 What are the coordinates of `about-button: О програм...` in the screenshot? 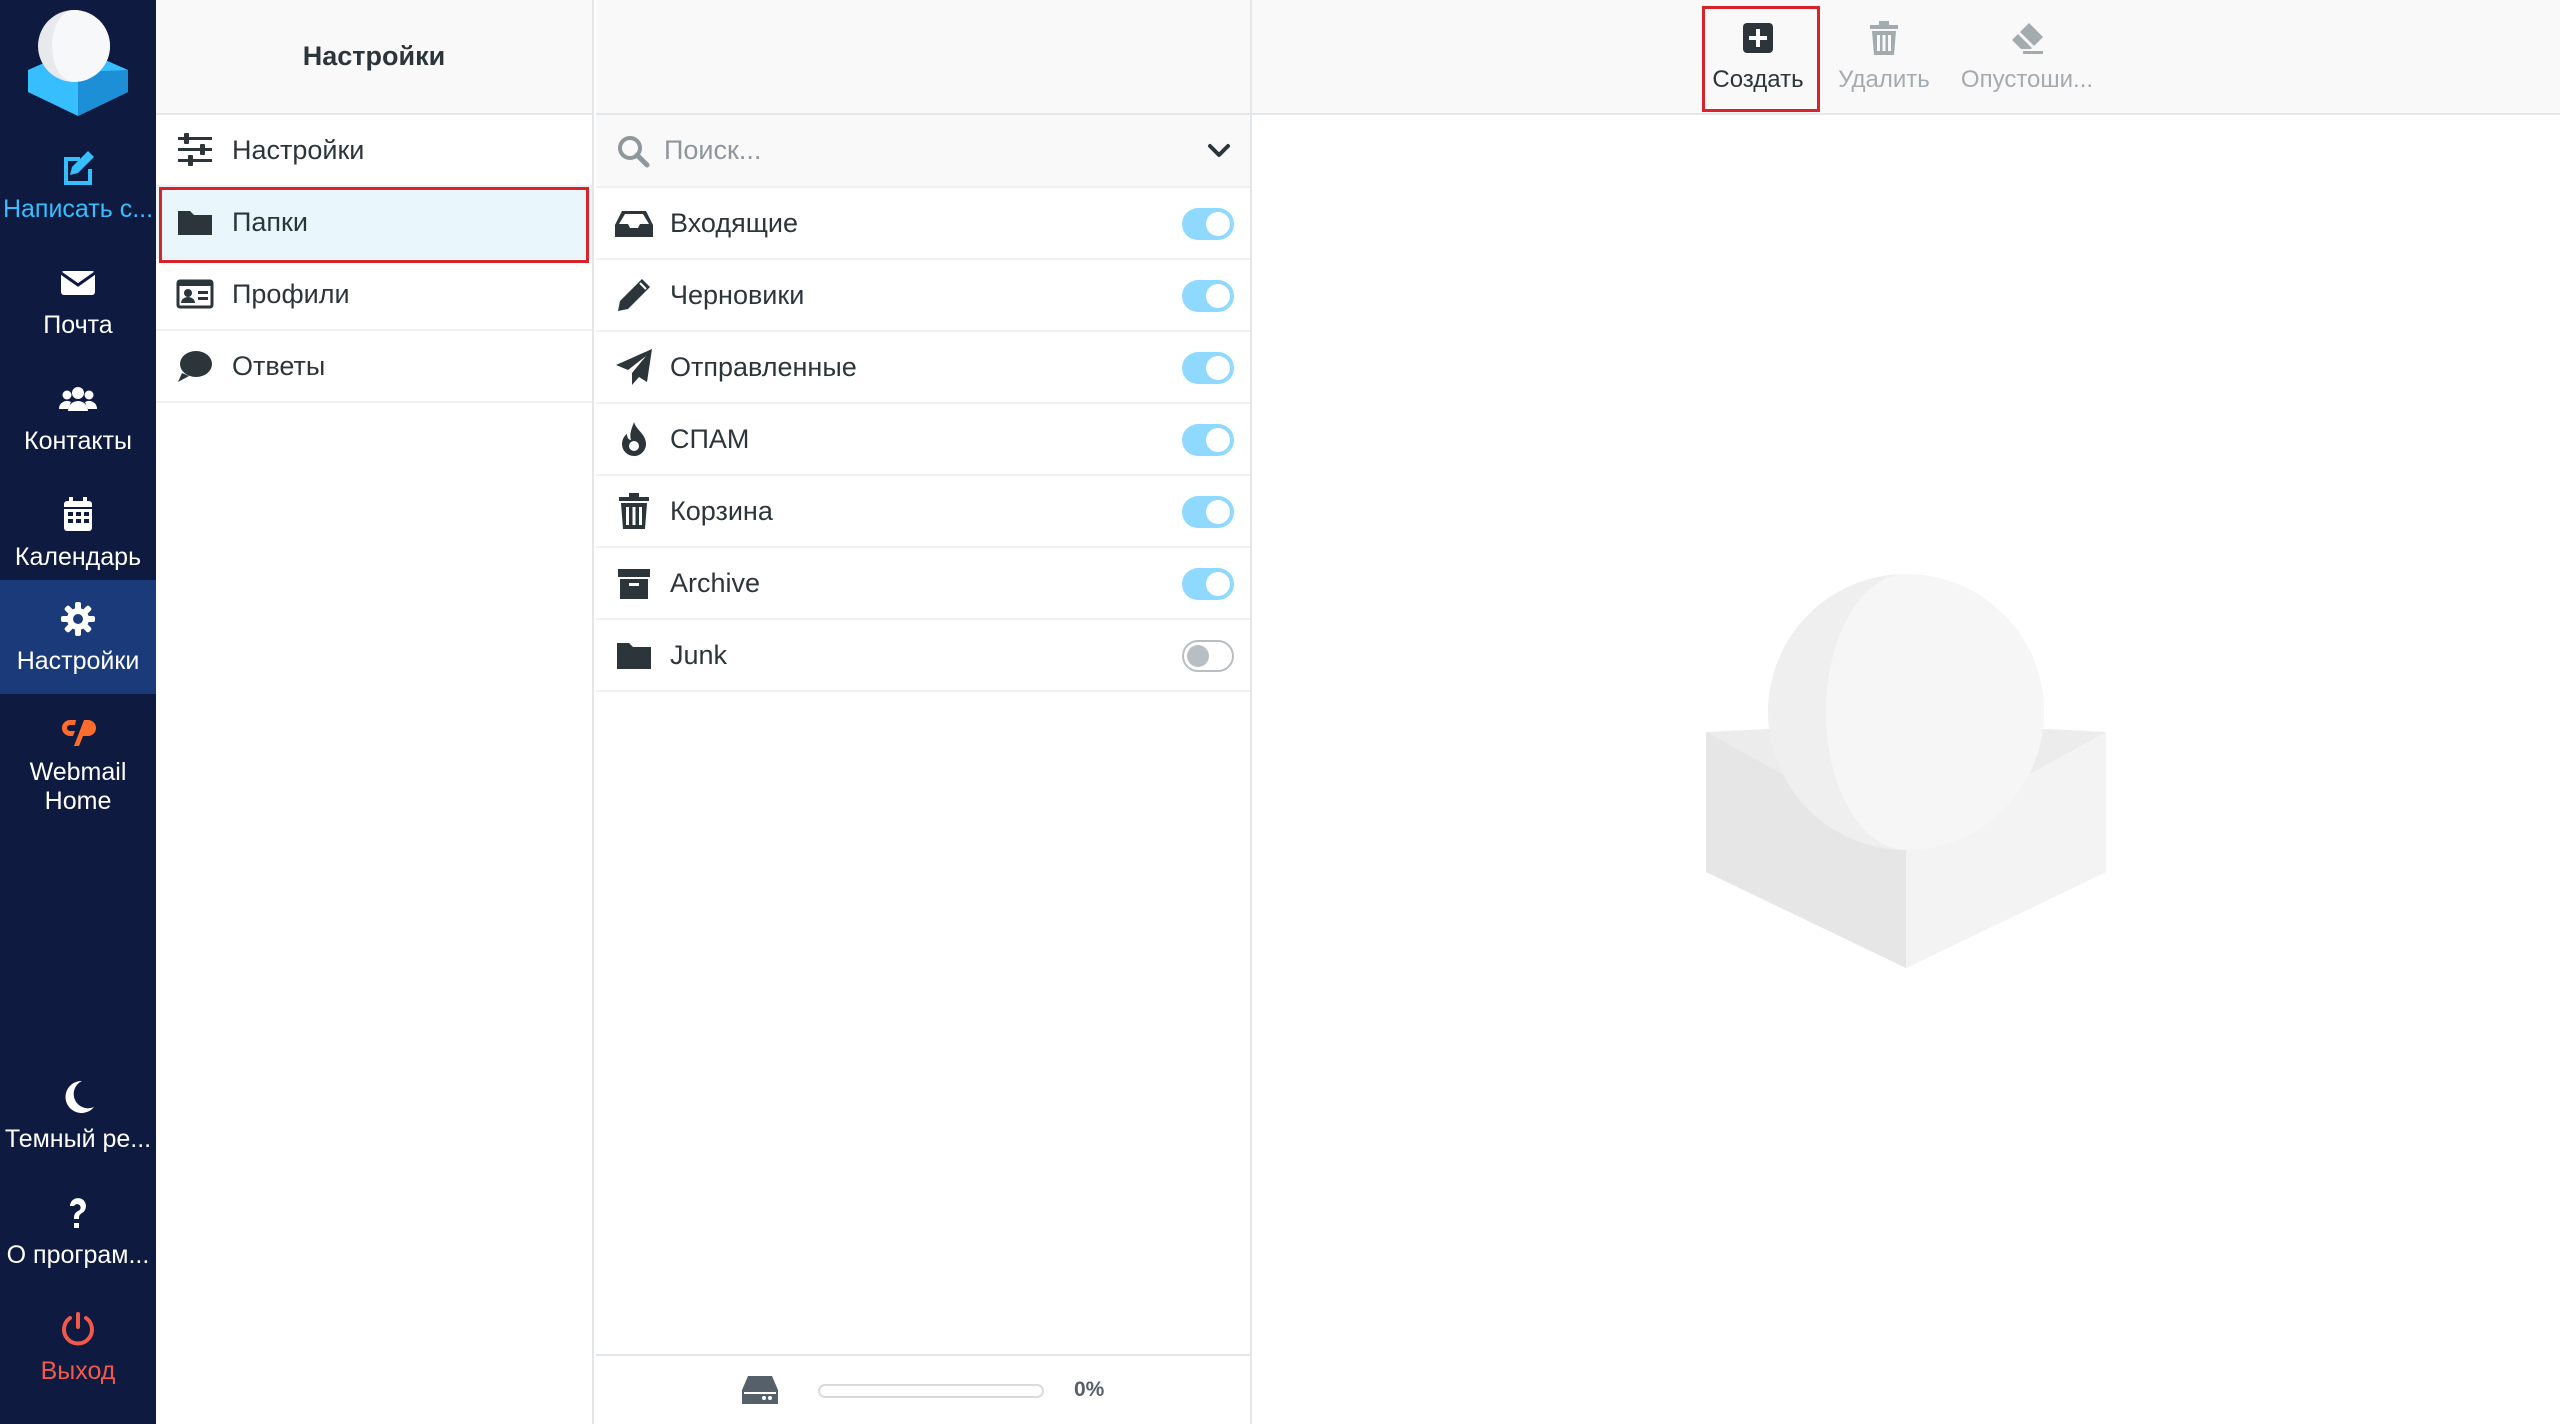 It's located at (78, 1231).